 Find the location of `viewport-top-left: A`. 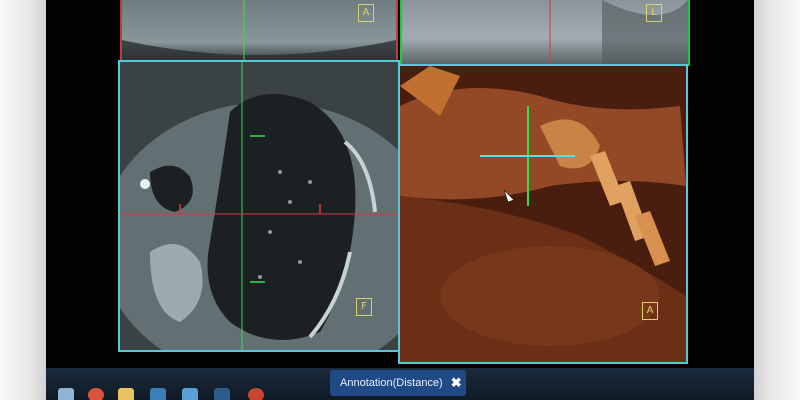

viewport-top-left: A is located at coordinates (259, 31).